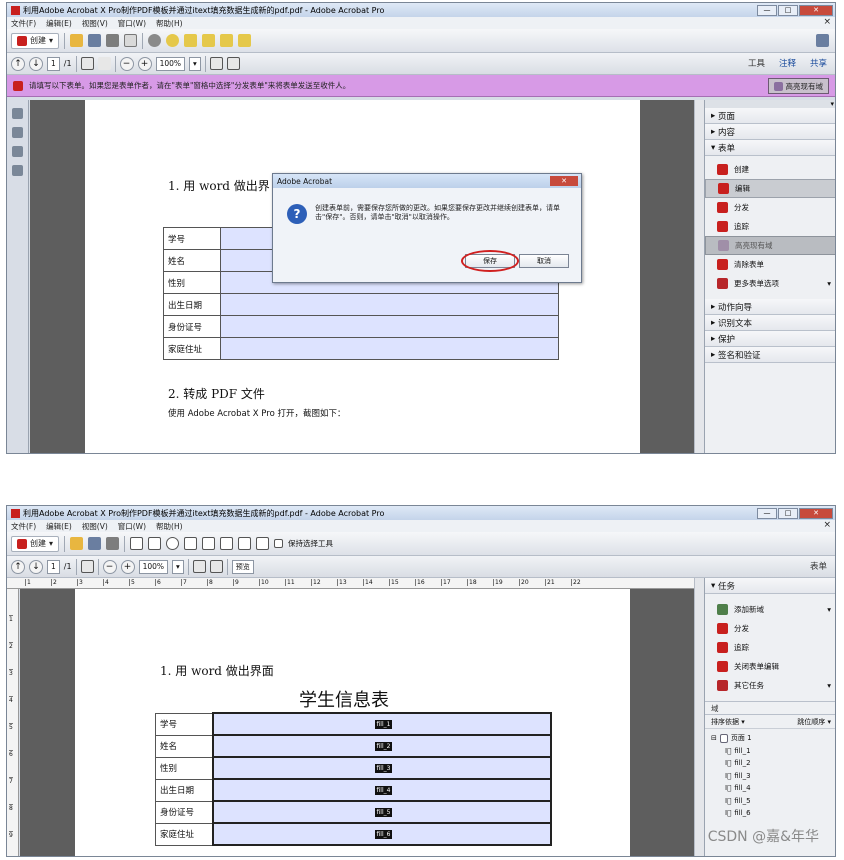  Describe the element at coordinates (191, 40) in the screenshot. I see `highlight-icon` at that location.